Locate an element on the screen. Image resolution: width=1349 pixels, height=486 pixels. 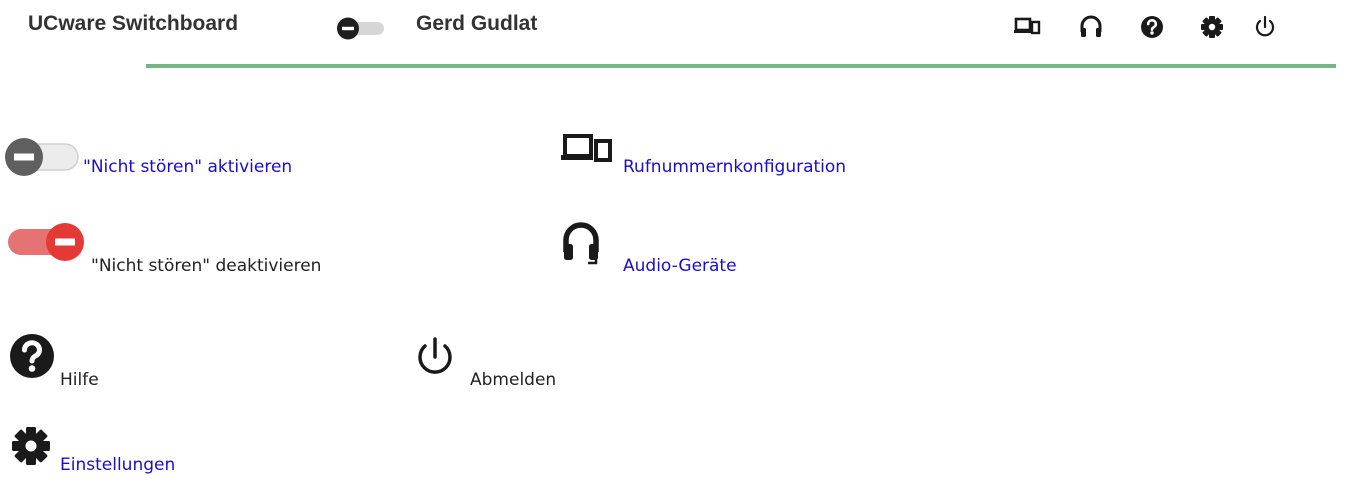
app-title: UCware Switchboard is located at coordinates (133, 23).